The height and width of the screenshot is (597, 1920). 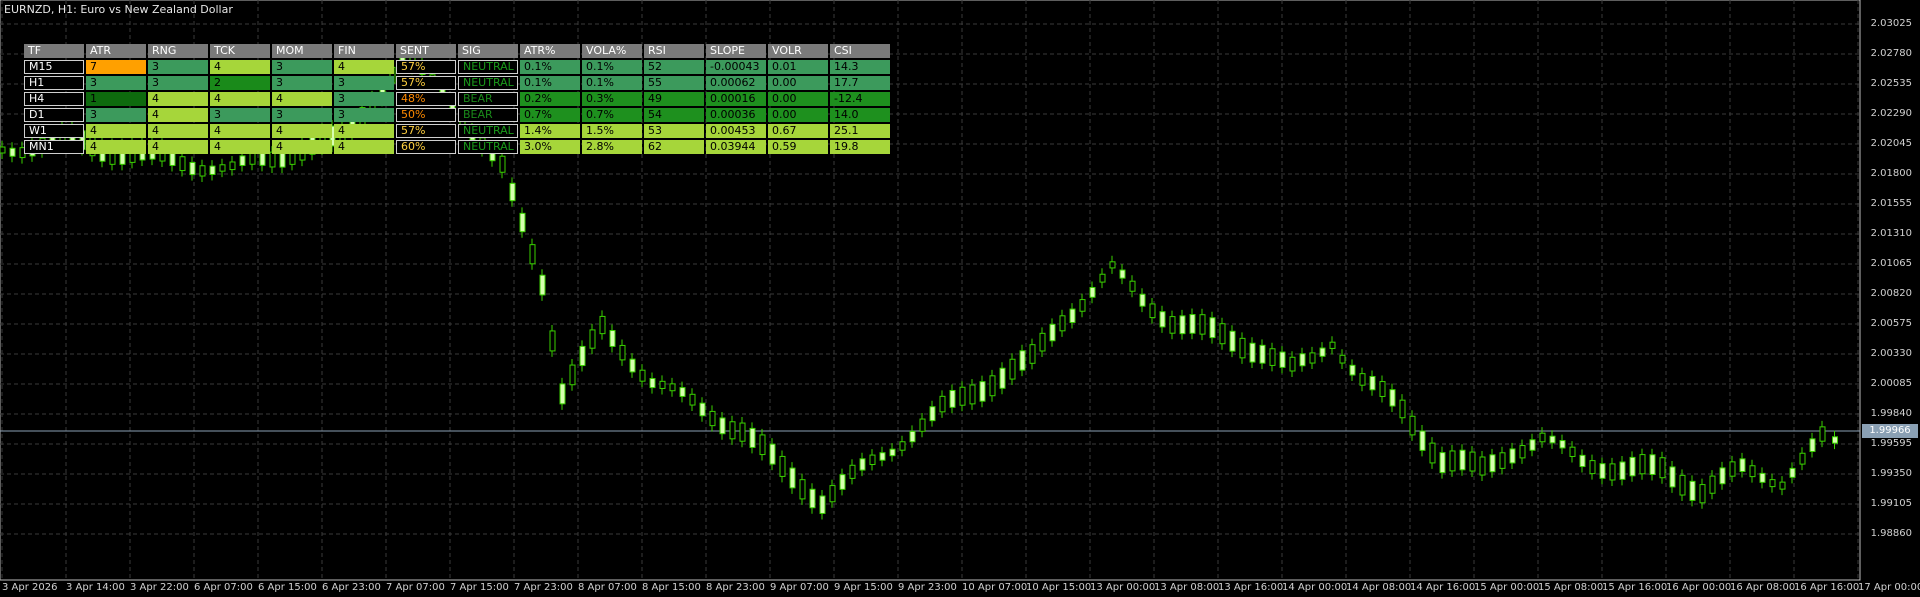 What do you see at coordinates (415, 587) in the screenshot?
I see `time-label: 7 Apr 07:00` at bounding box center [415, 587].